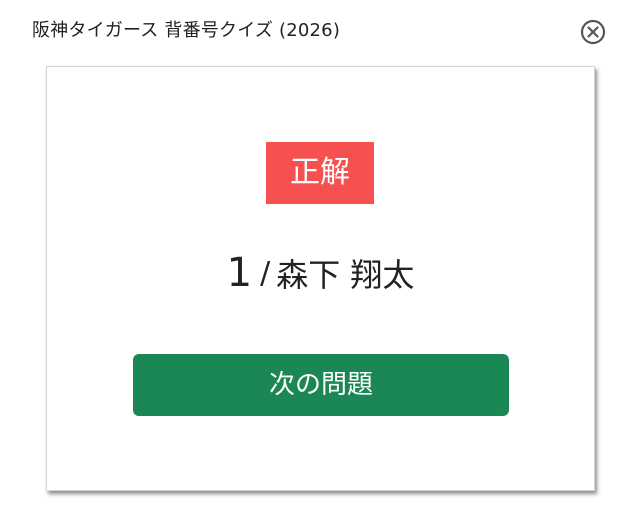 The height and width of the screenshot is (520, 640). Describe the element at coordinates (186, 30) in the screenshot. I see `window-title: 阪神タイガース 背番号クイズ (2026)` at that location.